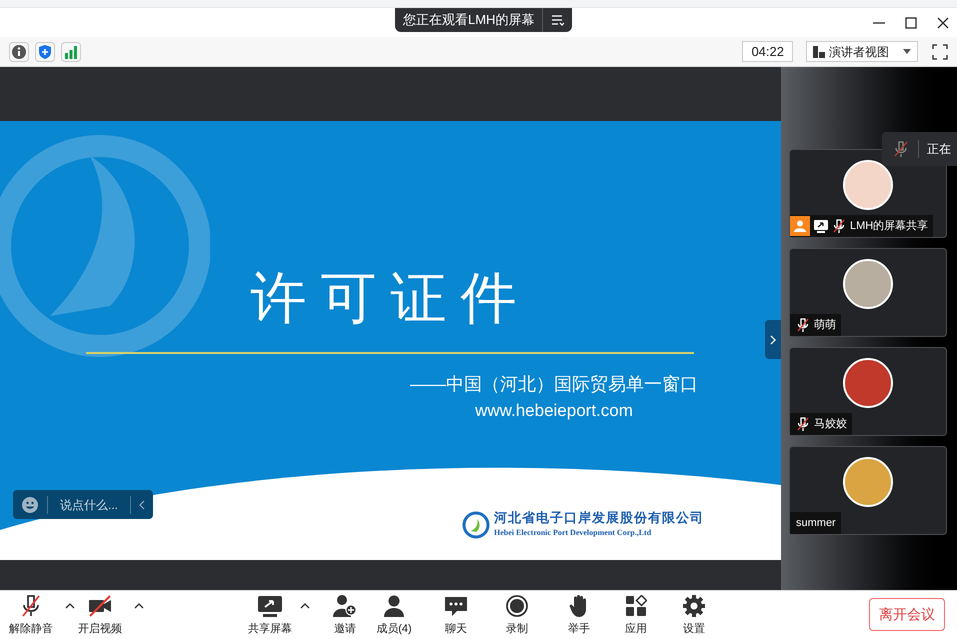 Image resolution: width=957 pixels, height=639 pixels. What do you see at coordinates (767, 51) in the screenshot?
I see `meeting-timer: 04:22` at bounding box center [767, 51].